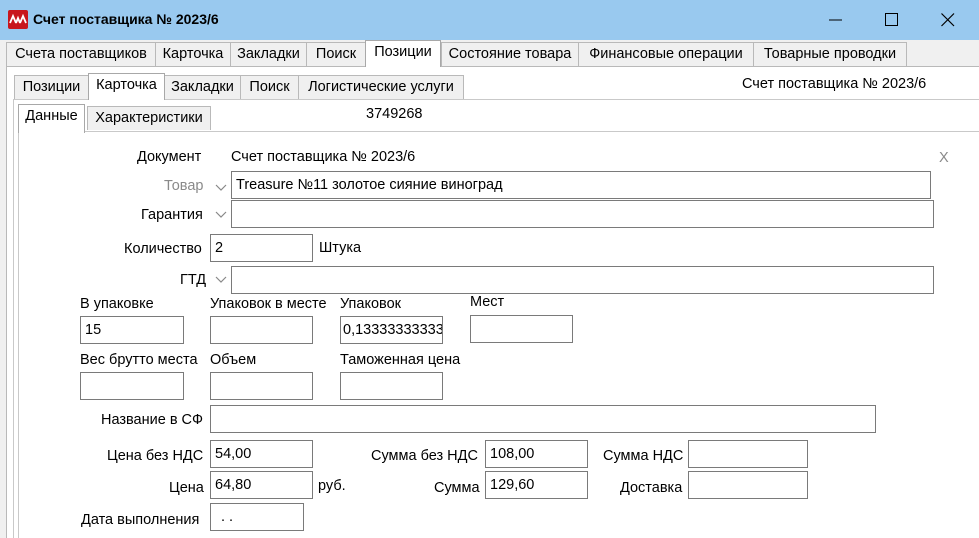  I want to click on price-no-vat-label: Цена без НДС, so click(155, 456).